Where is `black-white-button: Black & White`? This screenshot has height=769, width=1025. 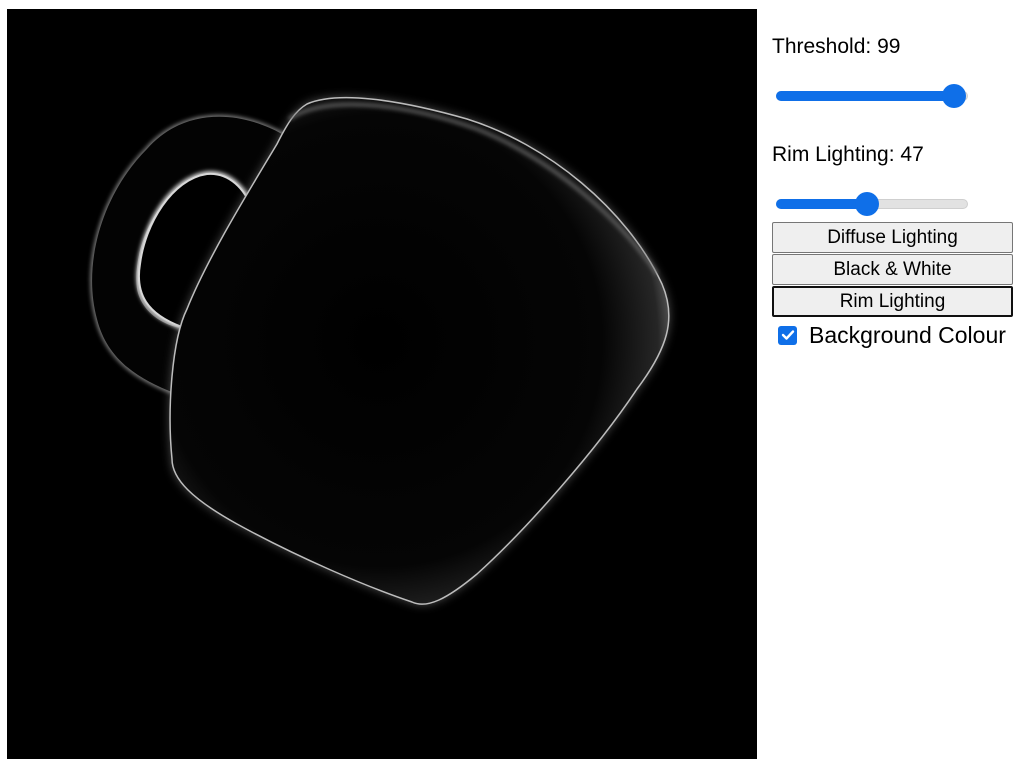 black-white-button: Black & White is located at coordinates (892, 269).